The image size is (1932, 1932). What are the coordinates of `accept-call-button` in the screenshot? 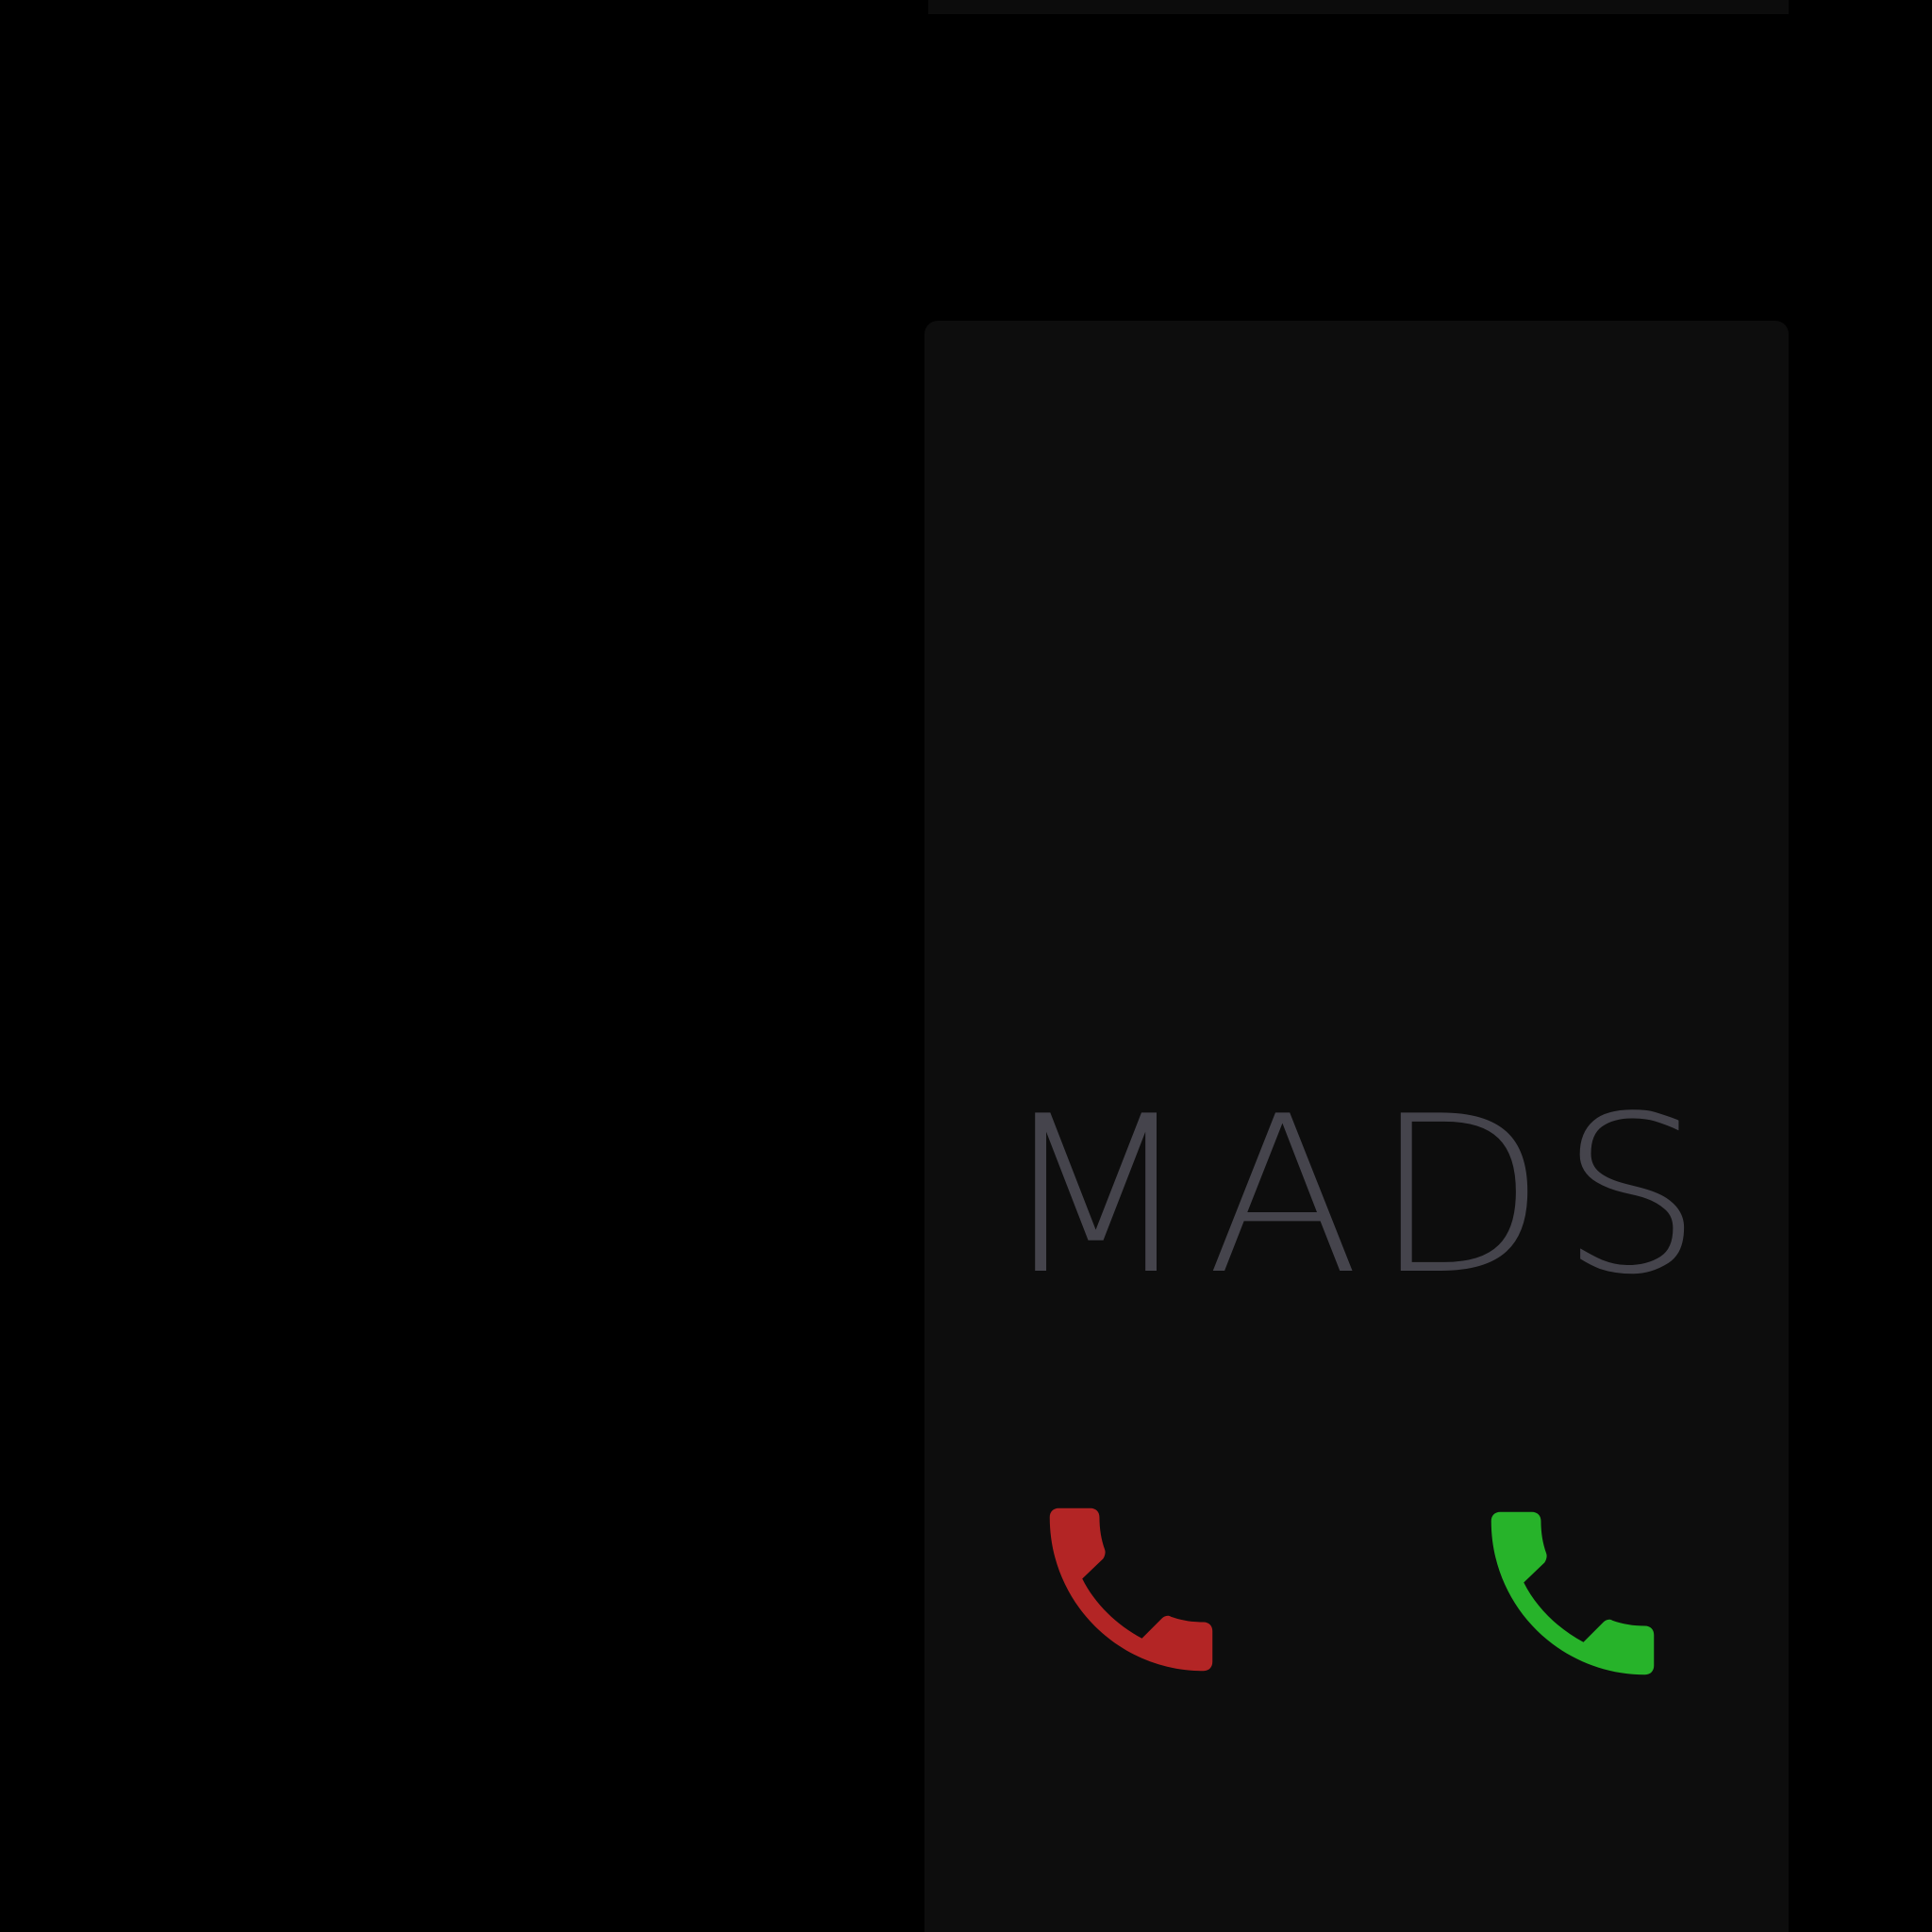 It's located at (1572, 1594).